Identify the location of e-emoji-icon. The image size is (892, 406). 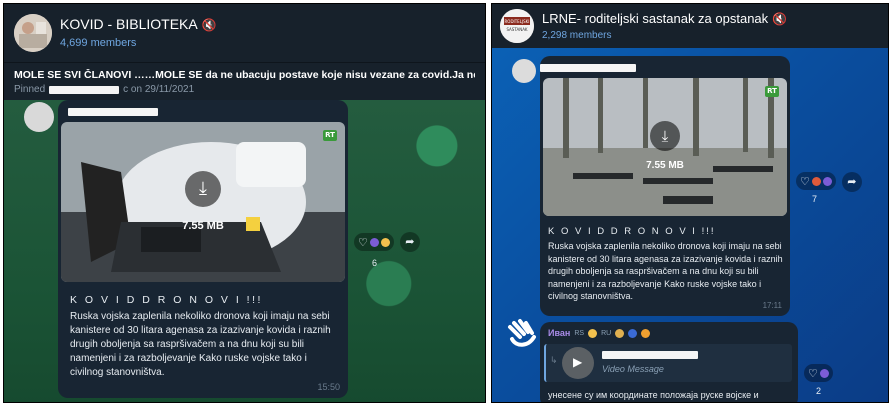
(633, 333).